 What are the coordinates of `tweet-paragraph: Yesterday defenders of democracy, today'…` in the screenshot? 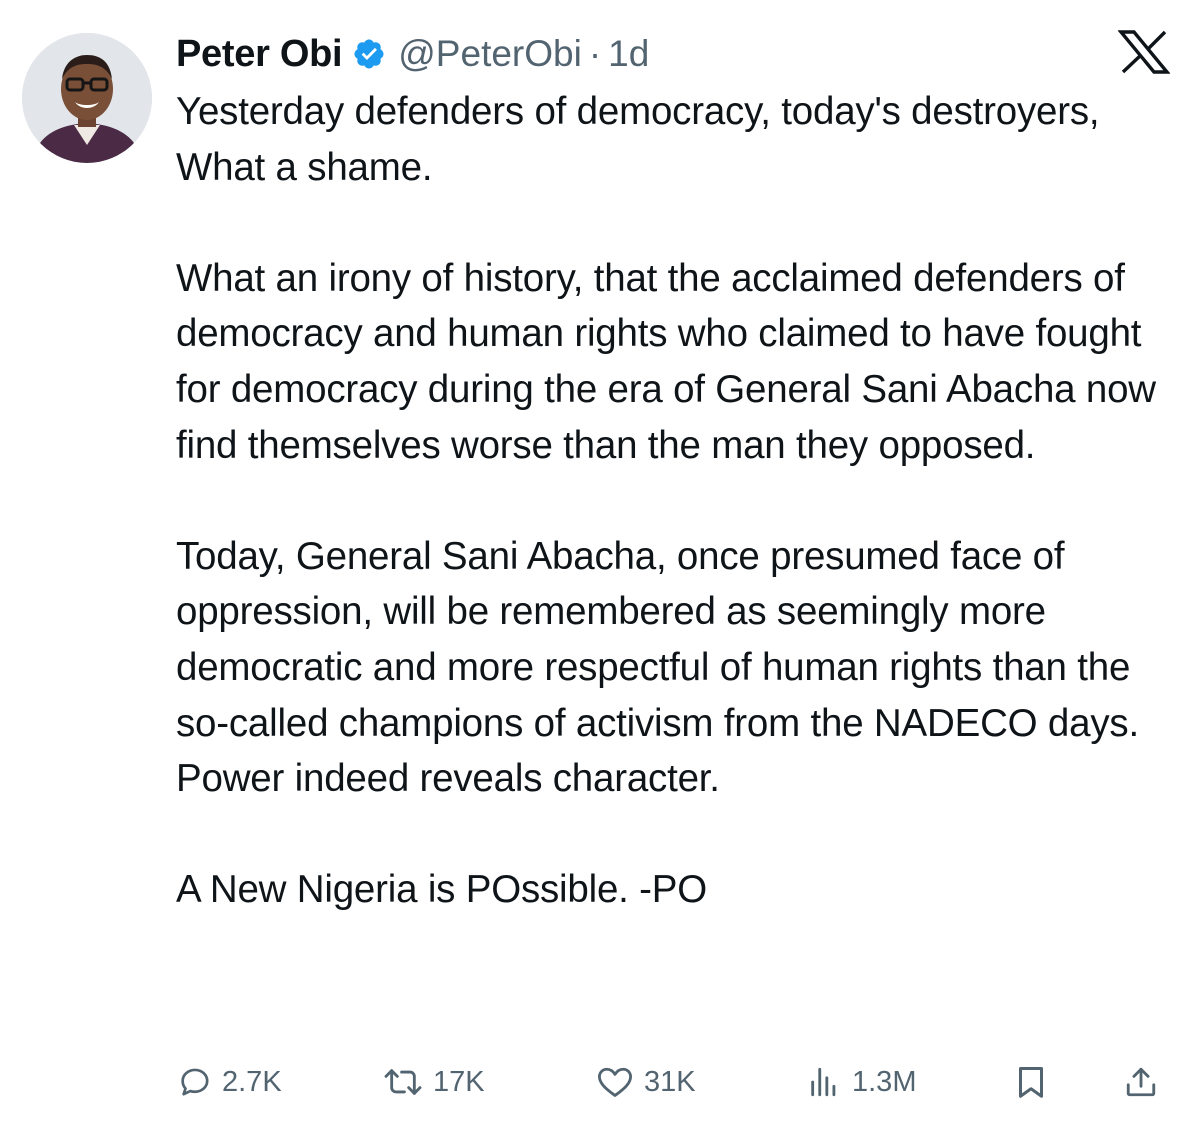 It's located at (638, 139).